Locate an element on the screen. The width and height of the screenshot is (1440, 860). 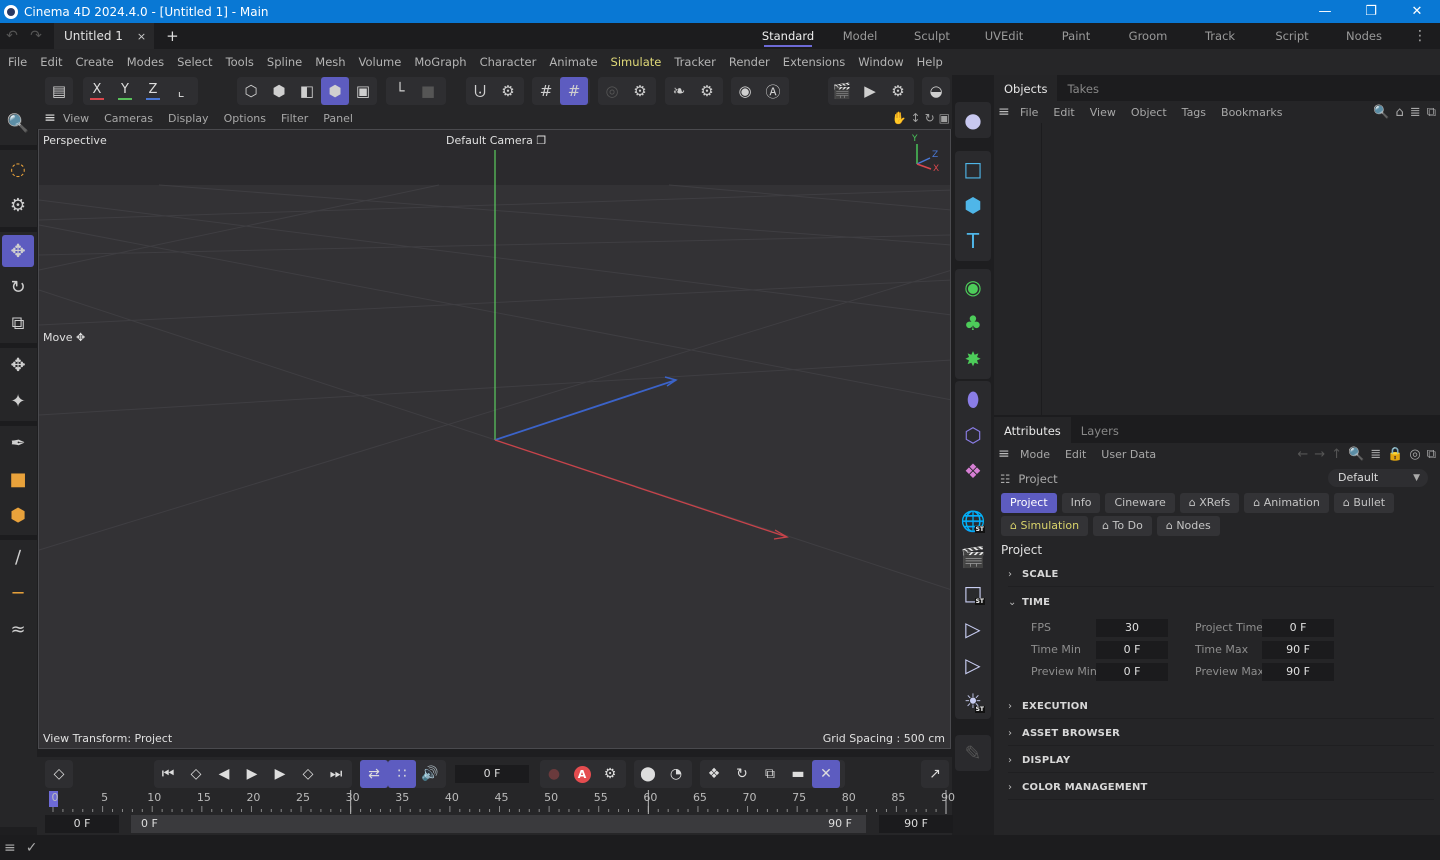
menu-animate: Animate is located at coordinates (573, 62).